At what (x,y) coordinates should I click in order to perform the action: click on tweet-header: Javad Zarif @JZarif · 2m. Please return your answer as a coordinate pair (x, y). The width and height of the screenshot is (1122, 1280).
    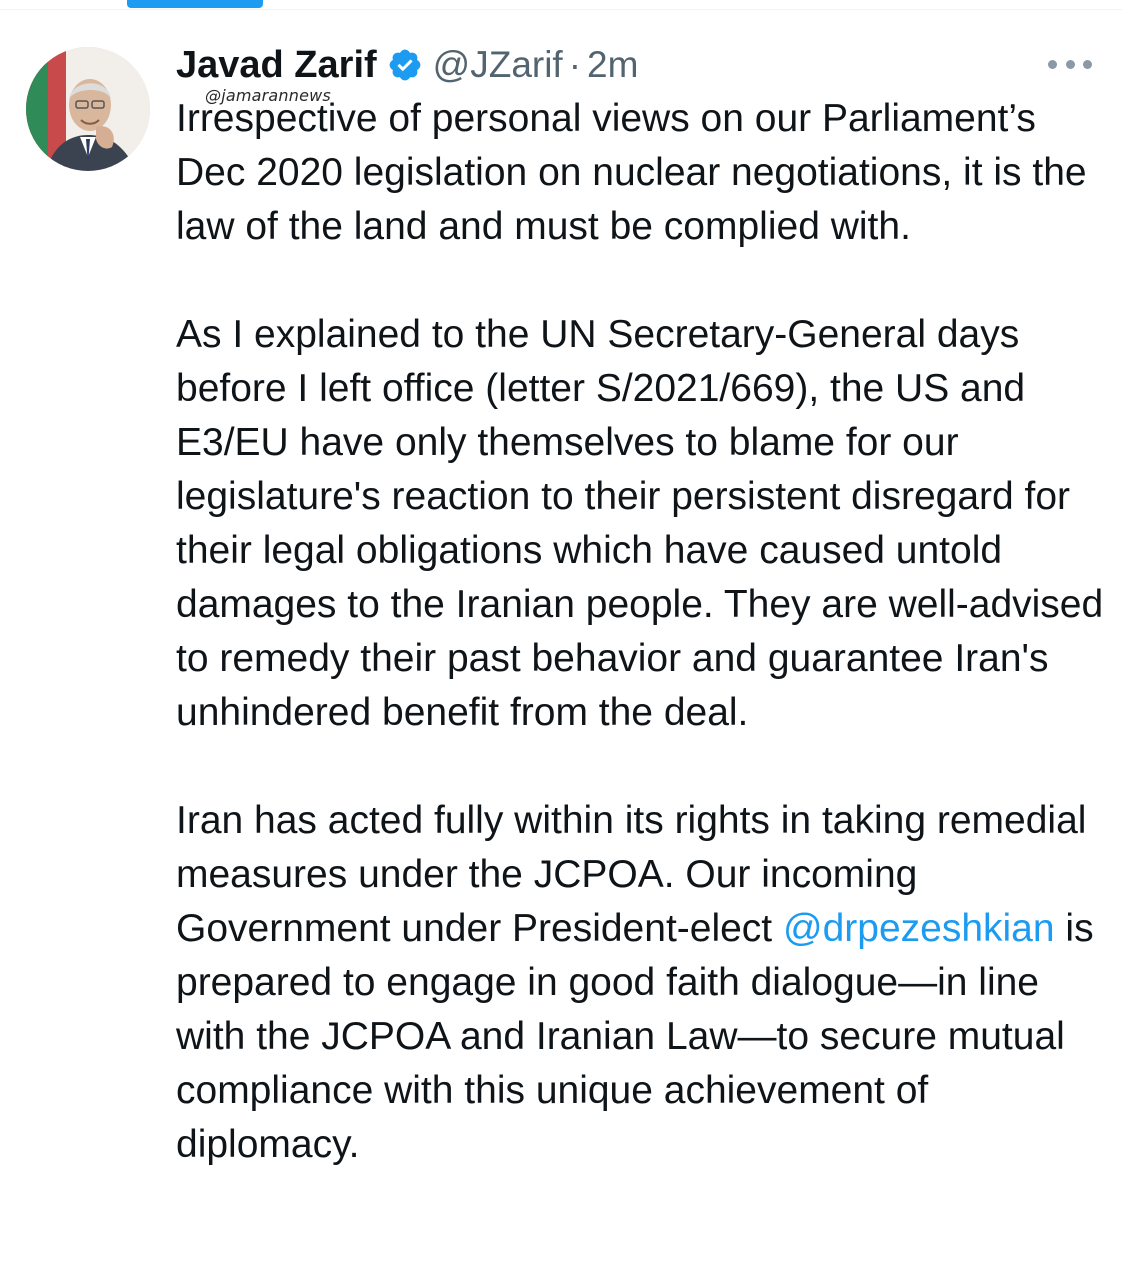
    Looking at the image, I should click on (407, 65).